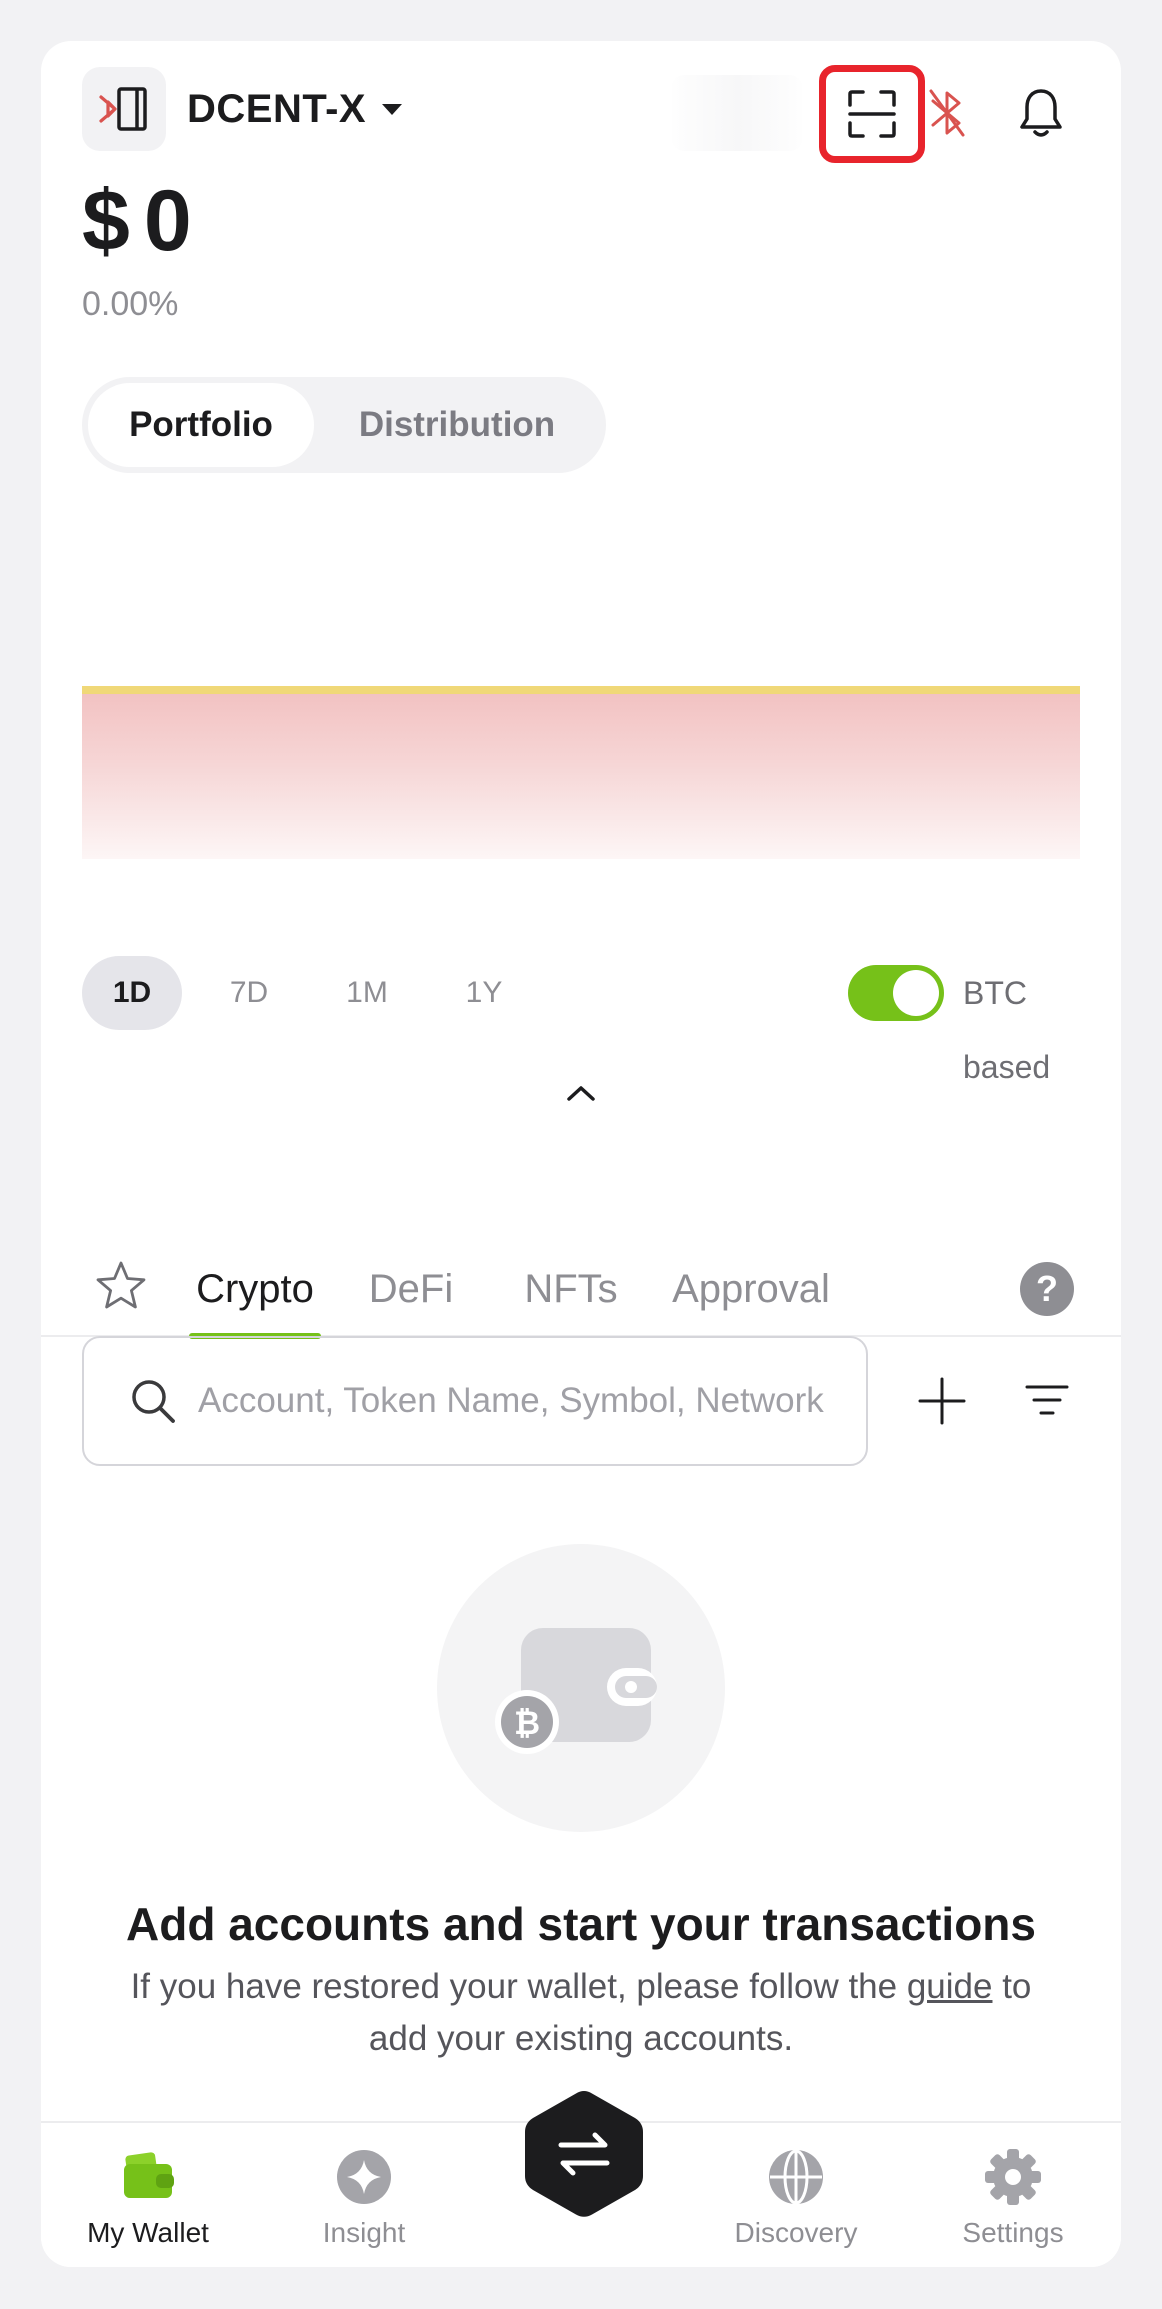 The image size is (1162, 2309). I want to click on total-balance: $ 0, so click(137, 221).